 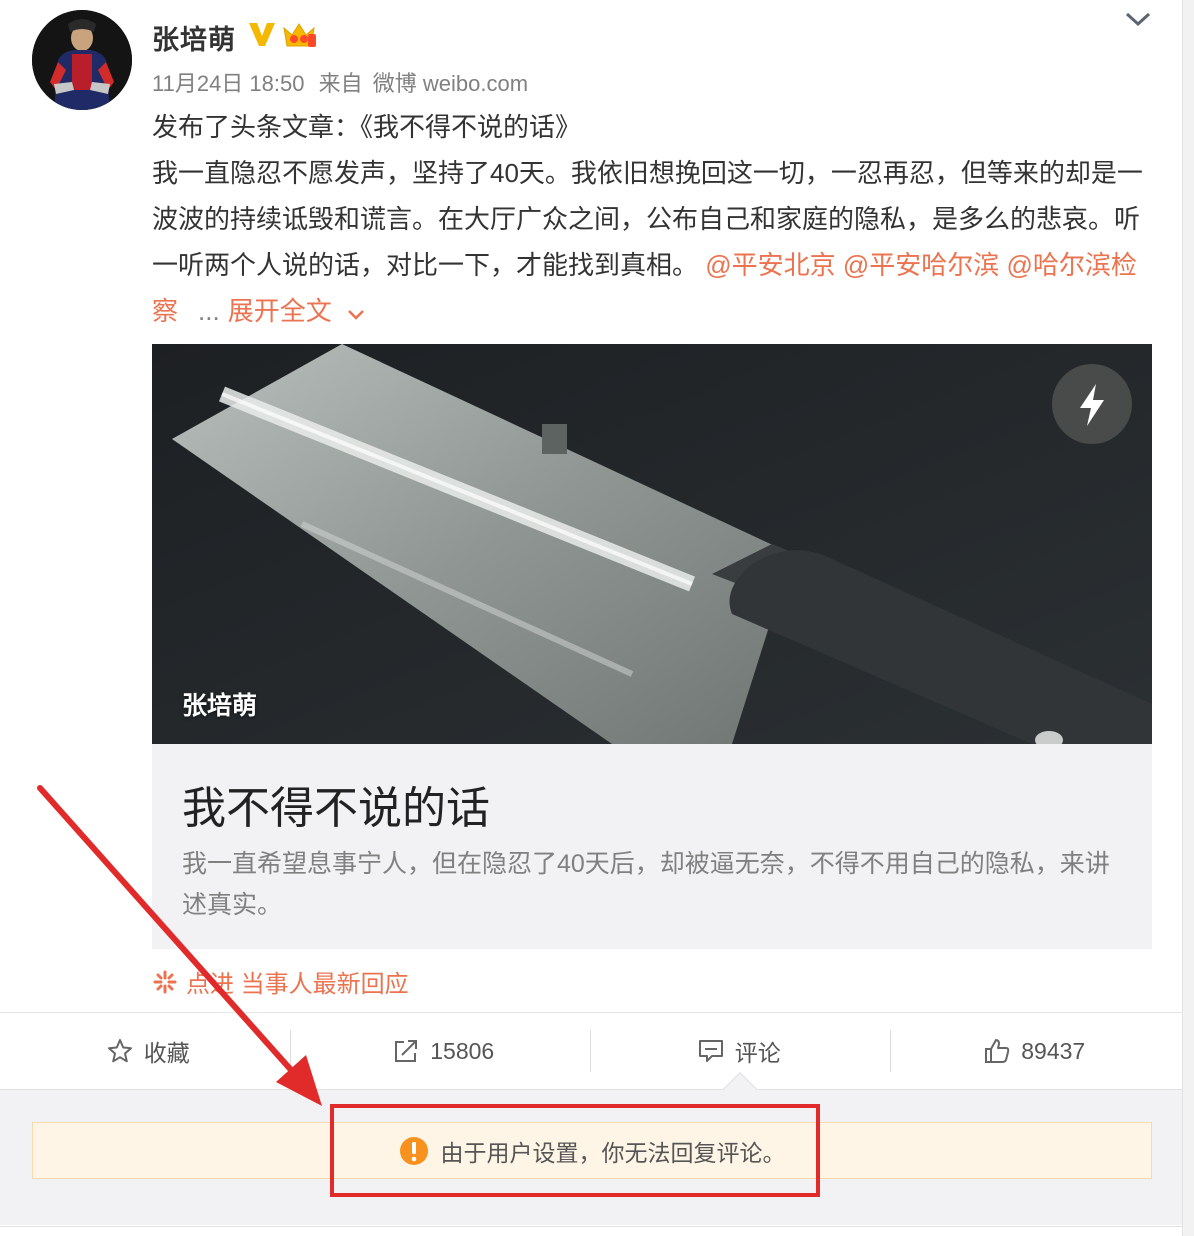 I want to click on member-crown-icon, so click(x=299, y=37).